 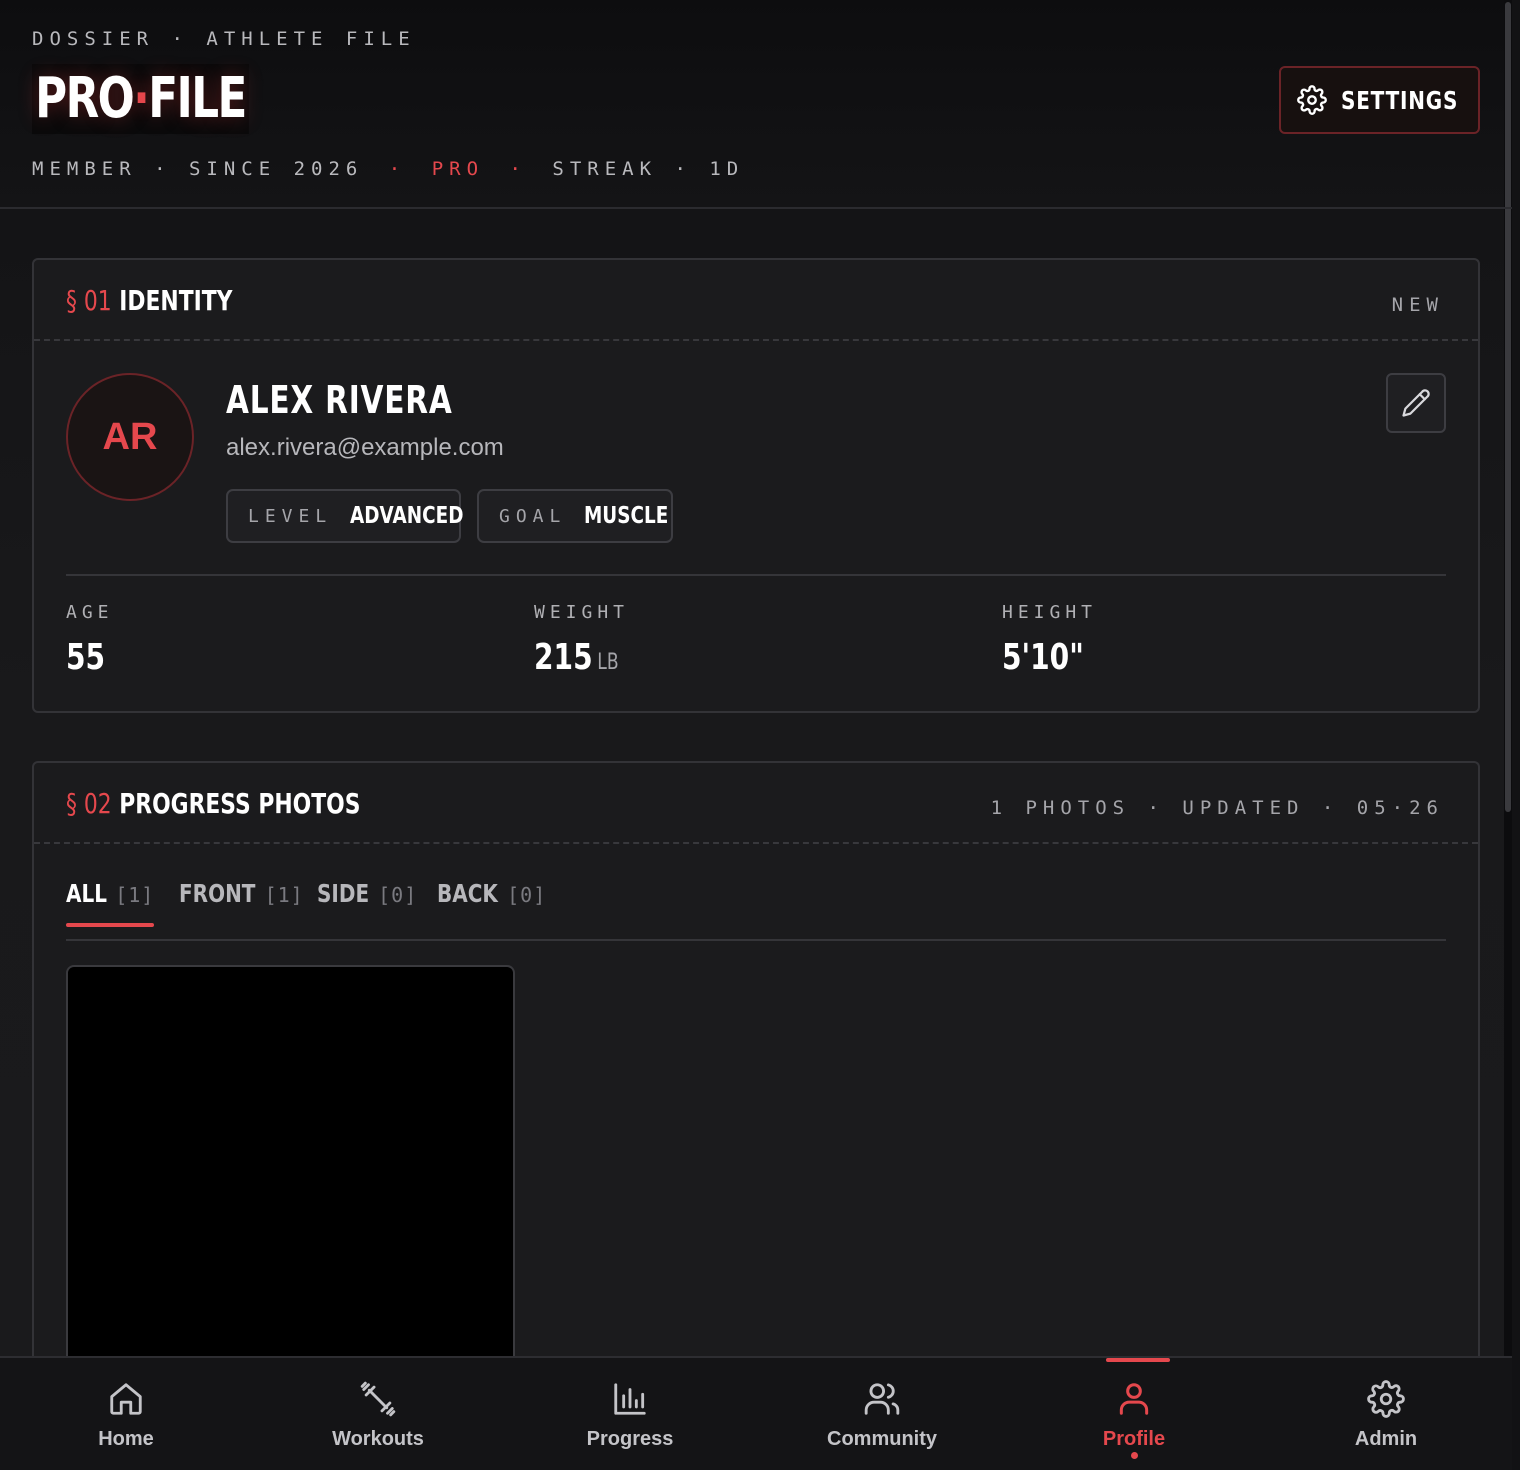 I want to click on tab-label: FRONT, so click(x=217, y=893).